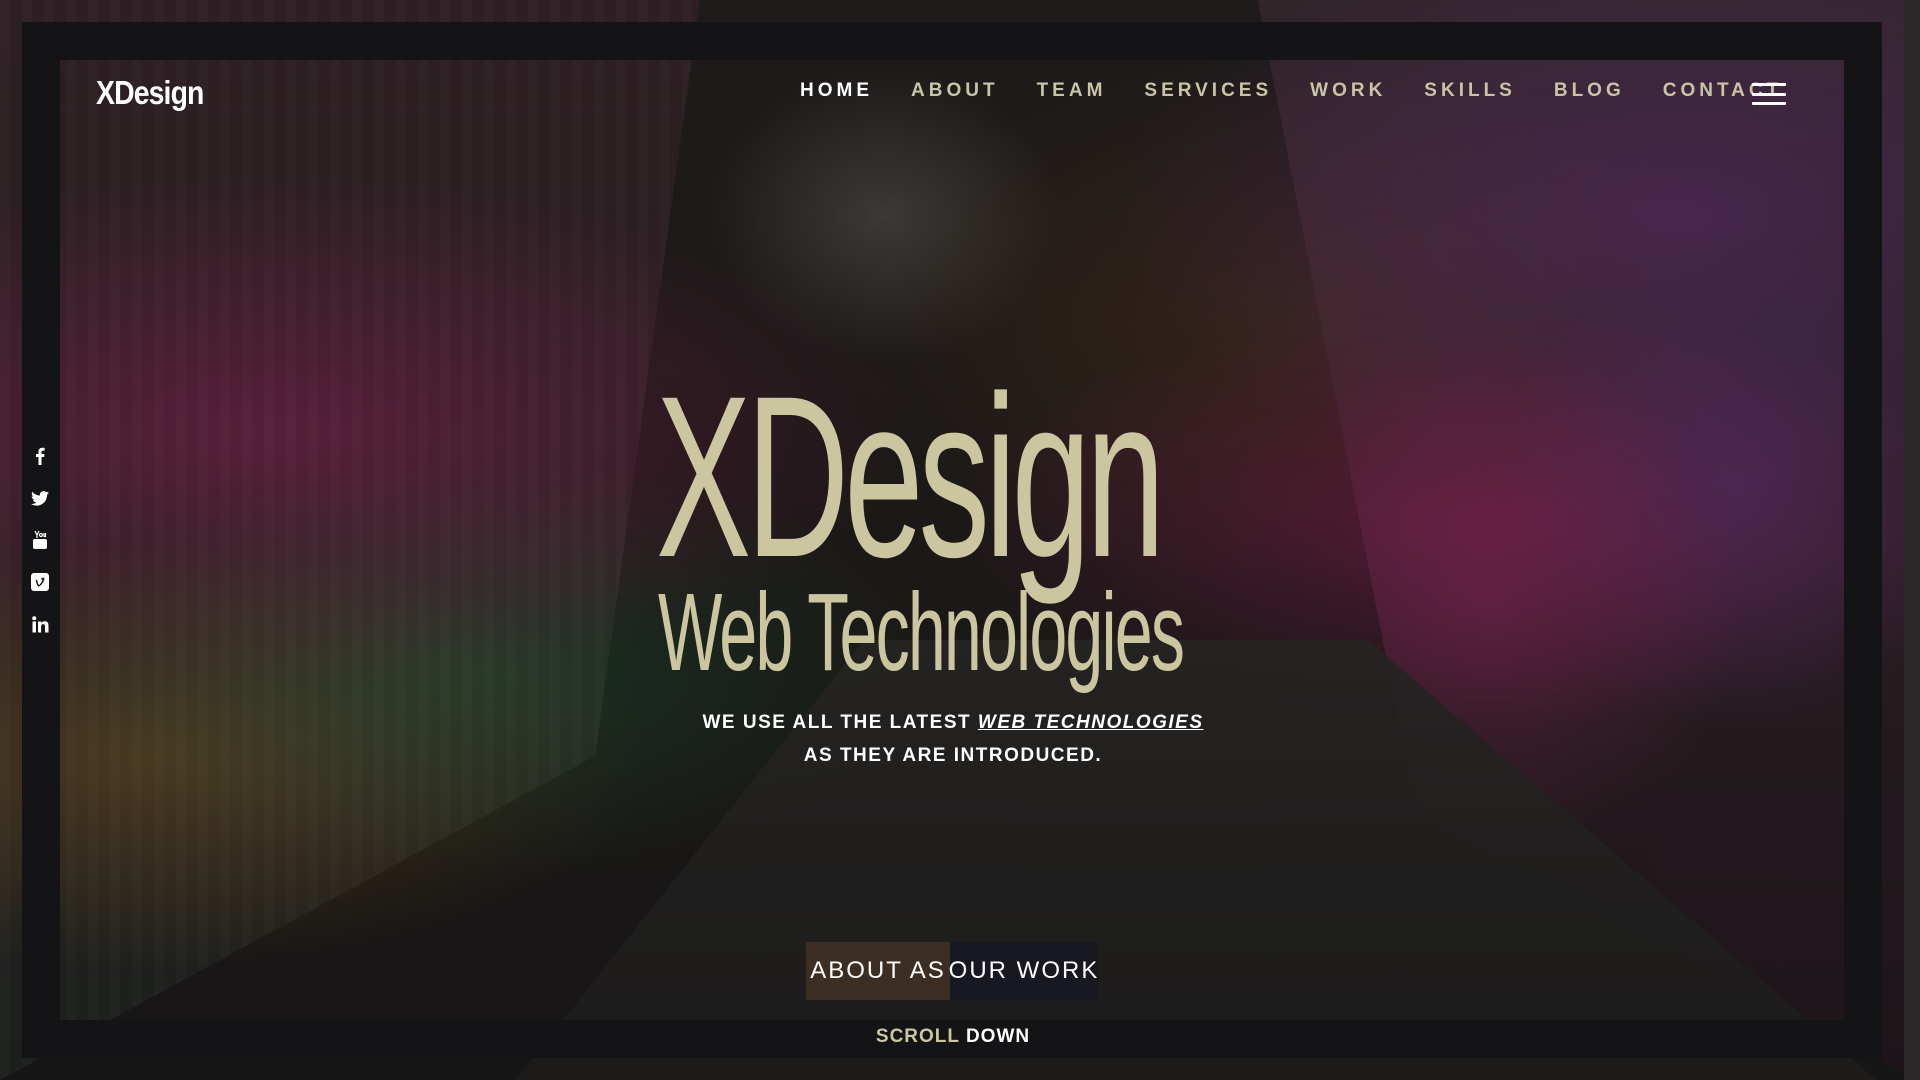 This screenshot has height=1080, width=1920. What do you see at coordinates (40, 551) in the screenshot?
I see `social-links` at bounding box center [40, 551].